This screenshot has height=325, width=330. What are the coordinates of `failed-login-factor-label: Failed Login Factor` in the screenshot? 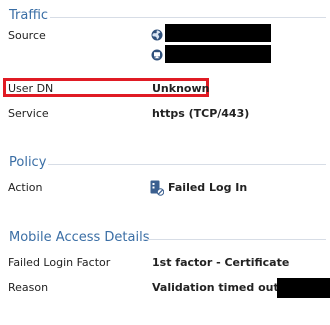 It's located at (59, 262).